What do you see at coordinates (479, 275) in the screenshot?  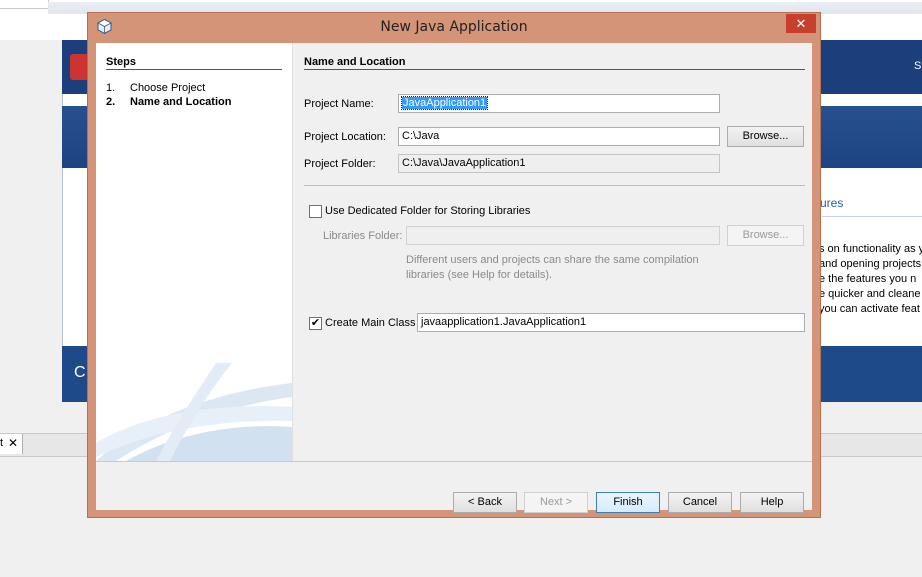 I see `libraries-help-line-2: libraries (see Help for details).` at bounding box center [479, 275].